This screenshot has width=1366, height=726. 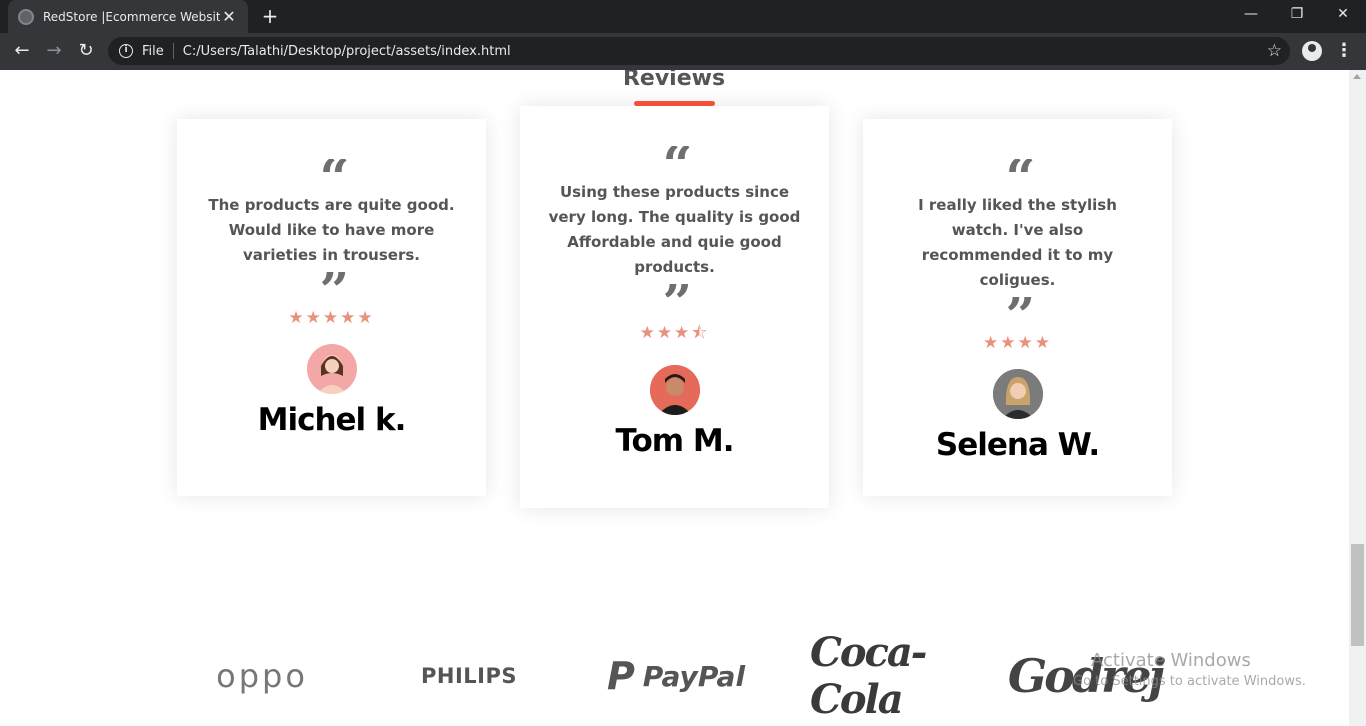 I want to click on back-button: ←, so click(x=22, y=51).